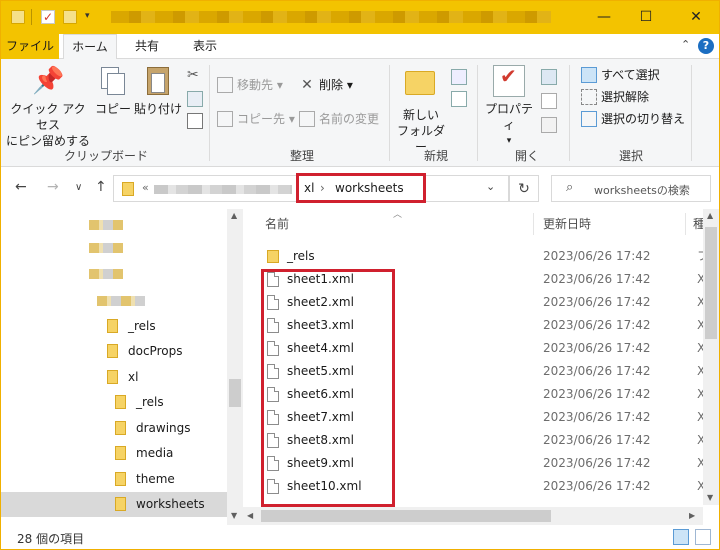  What do you see at coordinates (549, 101) in the screenshot?
I see `edit-icon` at bounding box center [549, 101].